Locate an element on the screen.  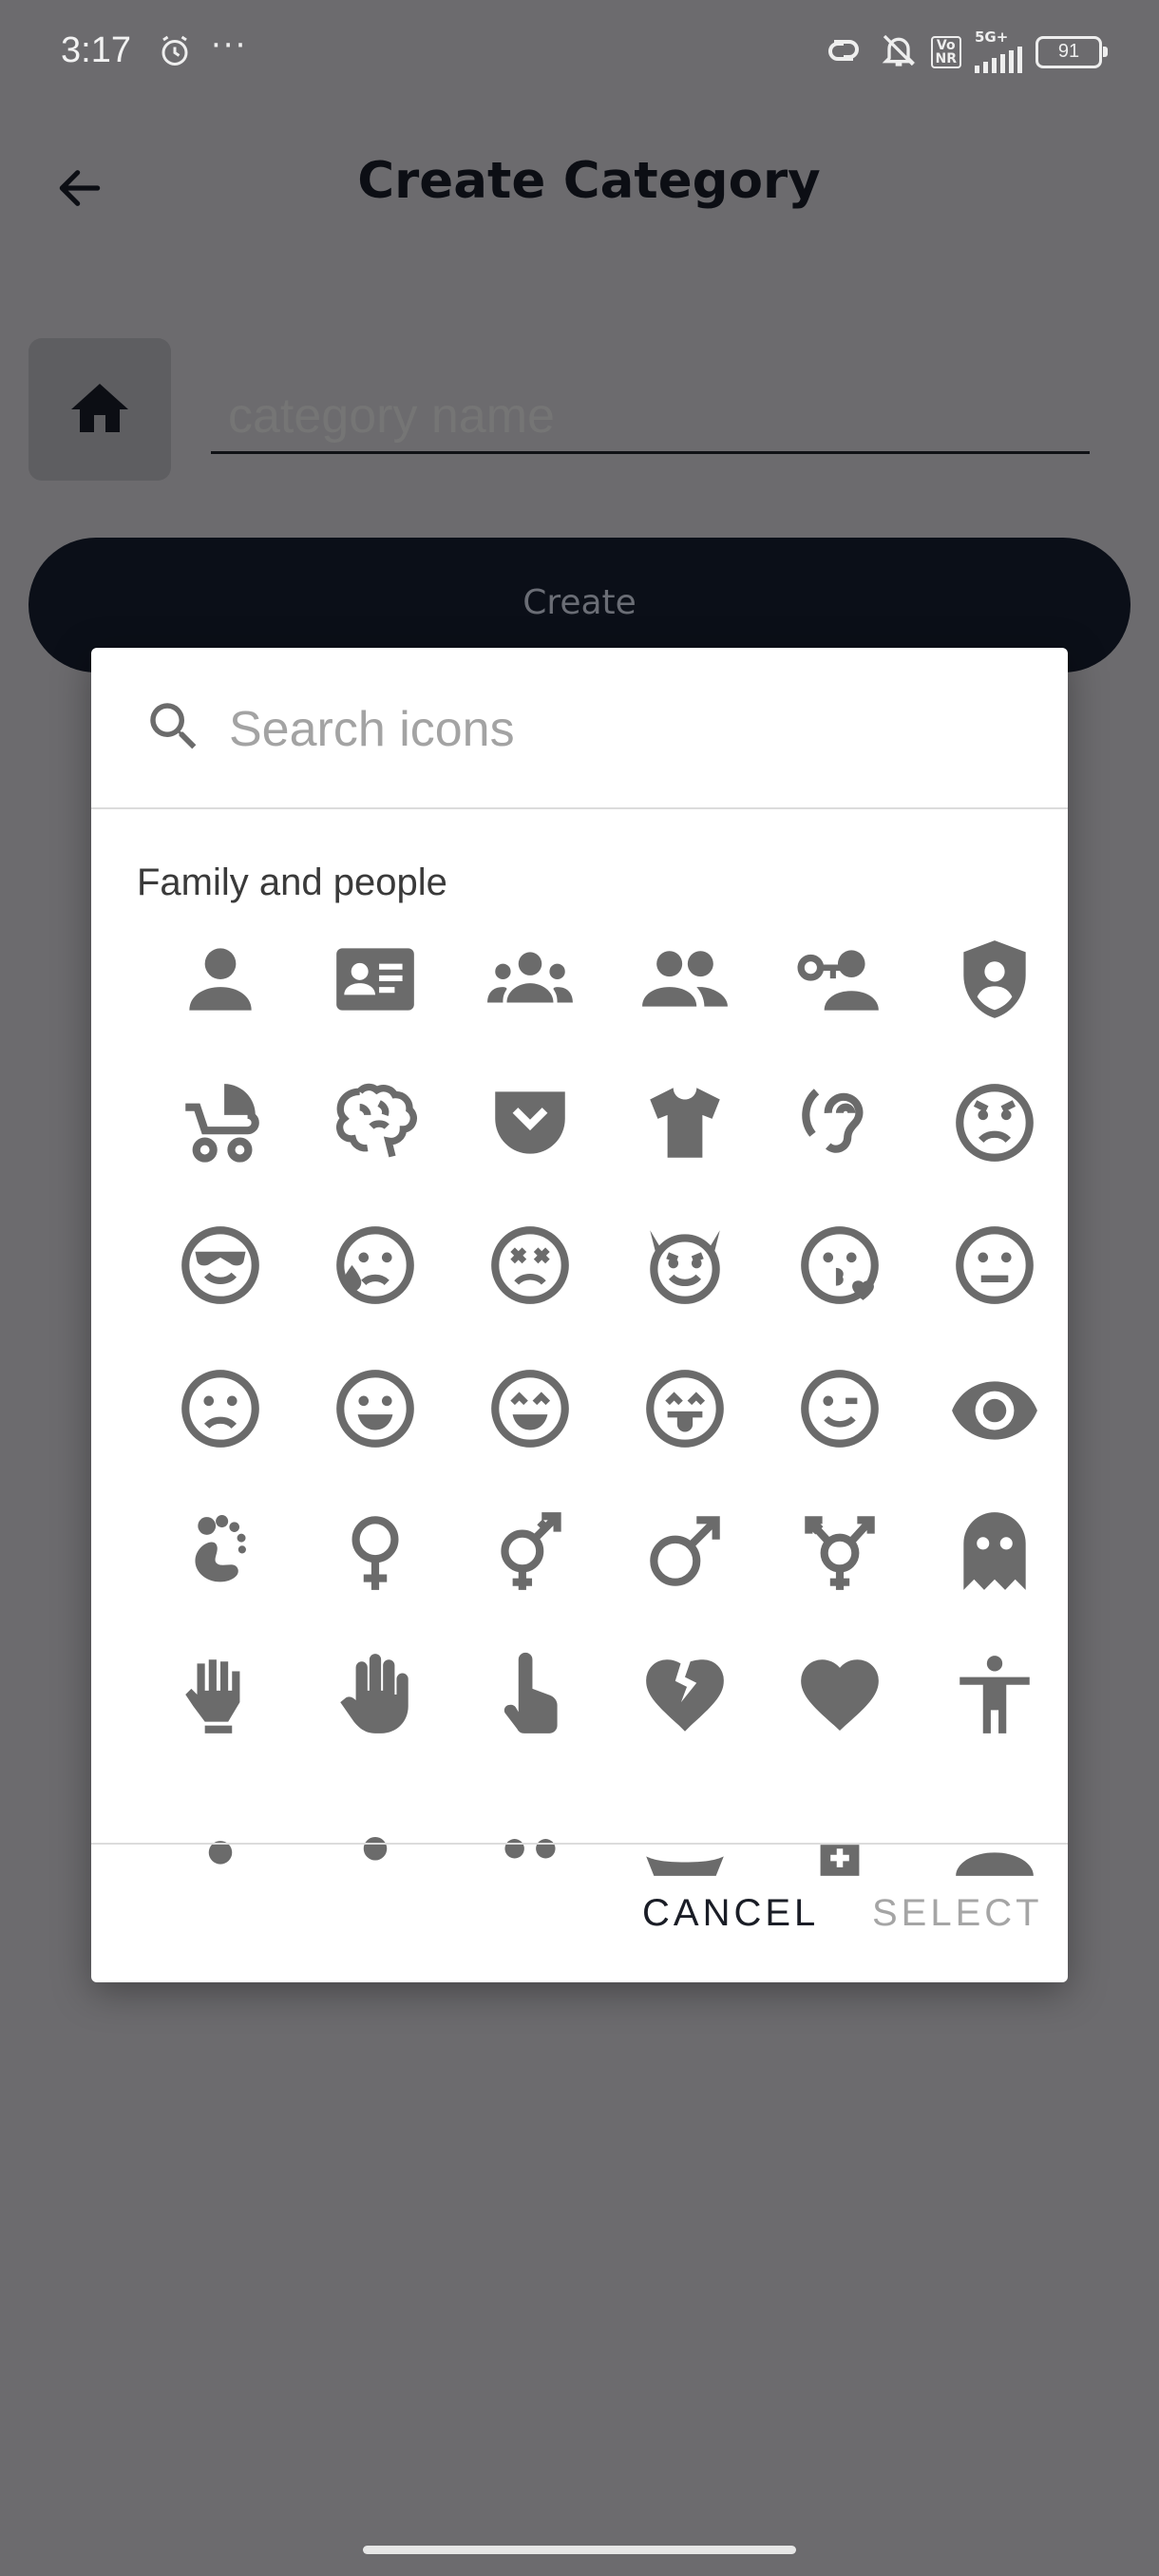
alarm-icon is located at coordinates (175, 53).